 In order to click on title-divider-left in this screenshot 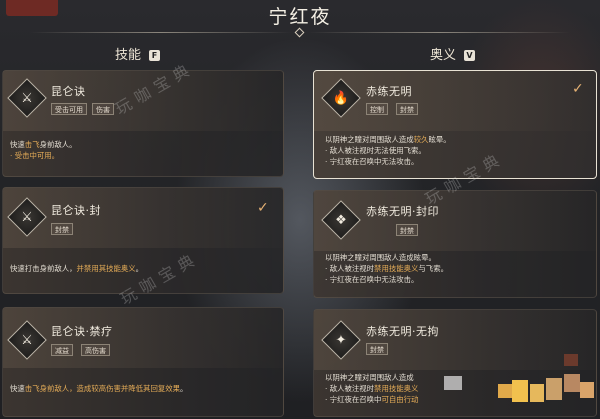, I will do `click(161, 32)`.